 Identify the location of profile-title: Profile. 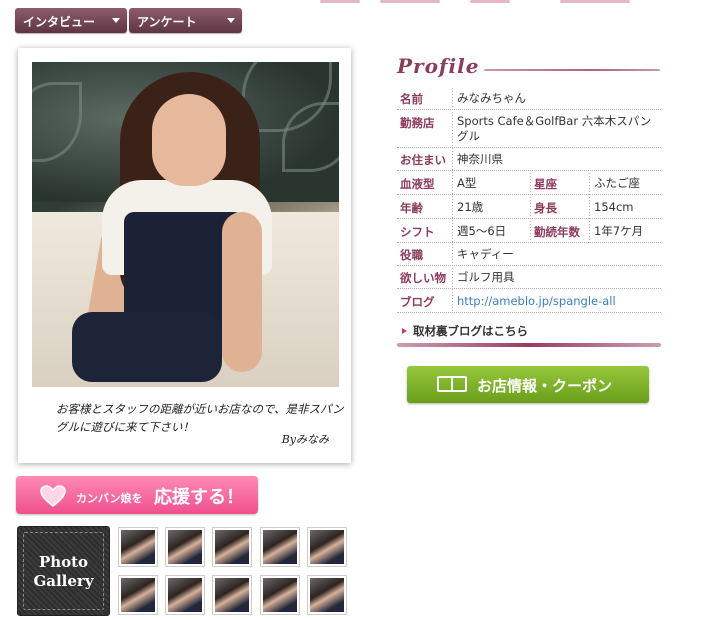
(438, 66).